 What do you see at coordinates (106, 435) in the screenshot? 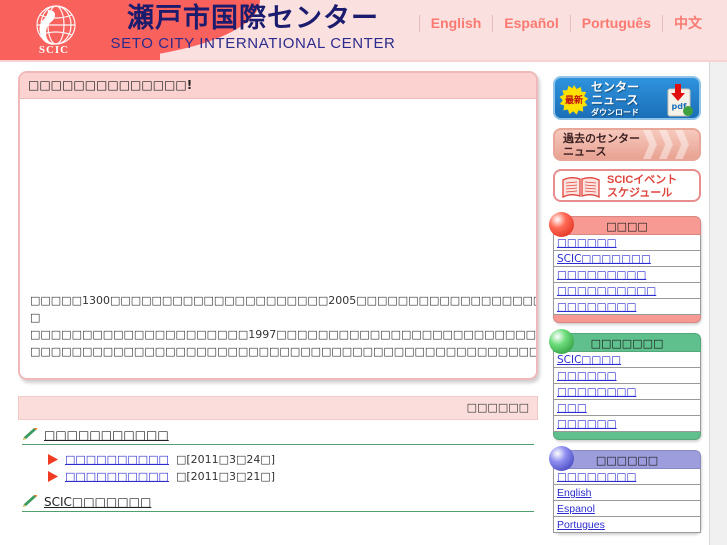
I see `news-category-title: □□□□□□□□□□□` at bounding box center [106, 435].